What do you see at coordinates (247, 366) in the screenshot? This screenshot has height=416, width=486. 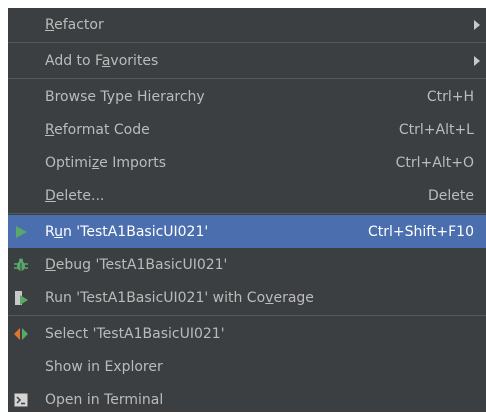 I see `menu-item-show-in-explorer: Show in Explorer` at bounding box center [247, 366].